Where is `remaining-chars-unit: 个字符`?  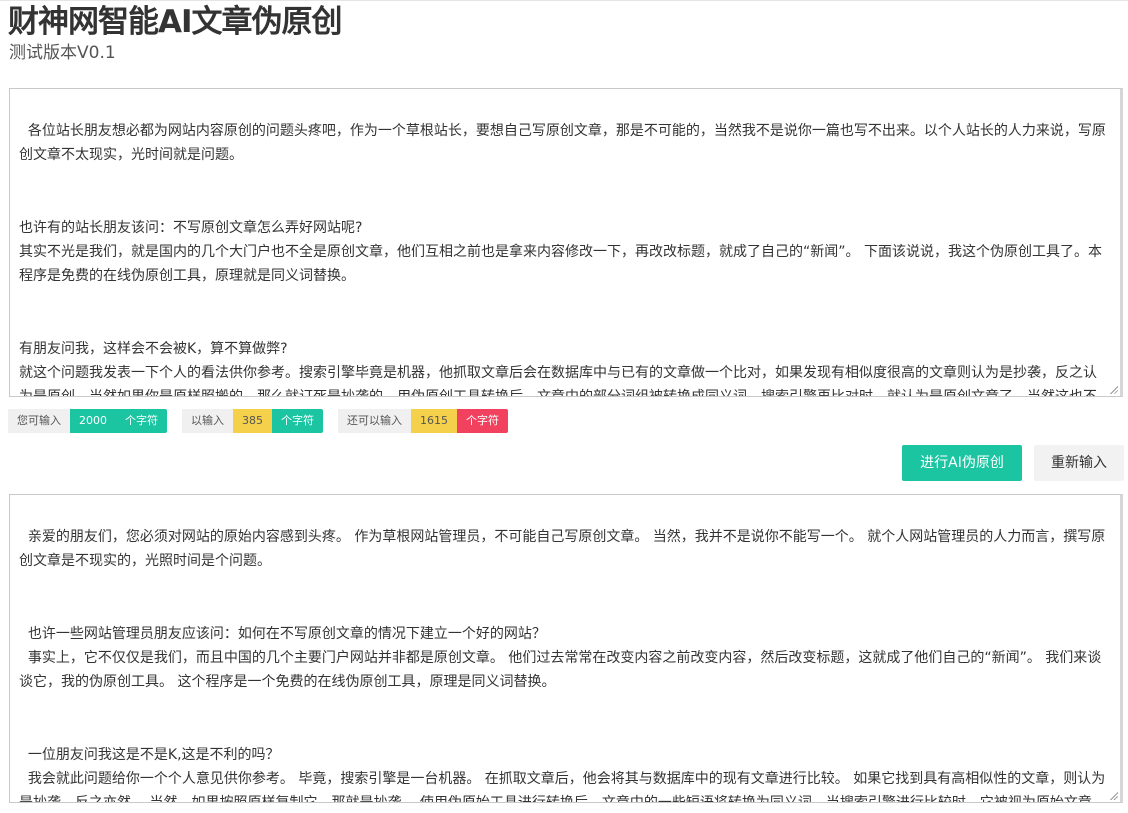
remaining-chars-unit: 个字符 is located at coordinates (482, 421).